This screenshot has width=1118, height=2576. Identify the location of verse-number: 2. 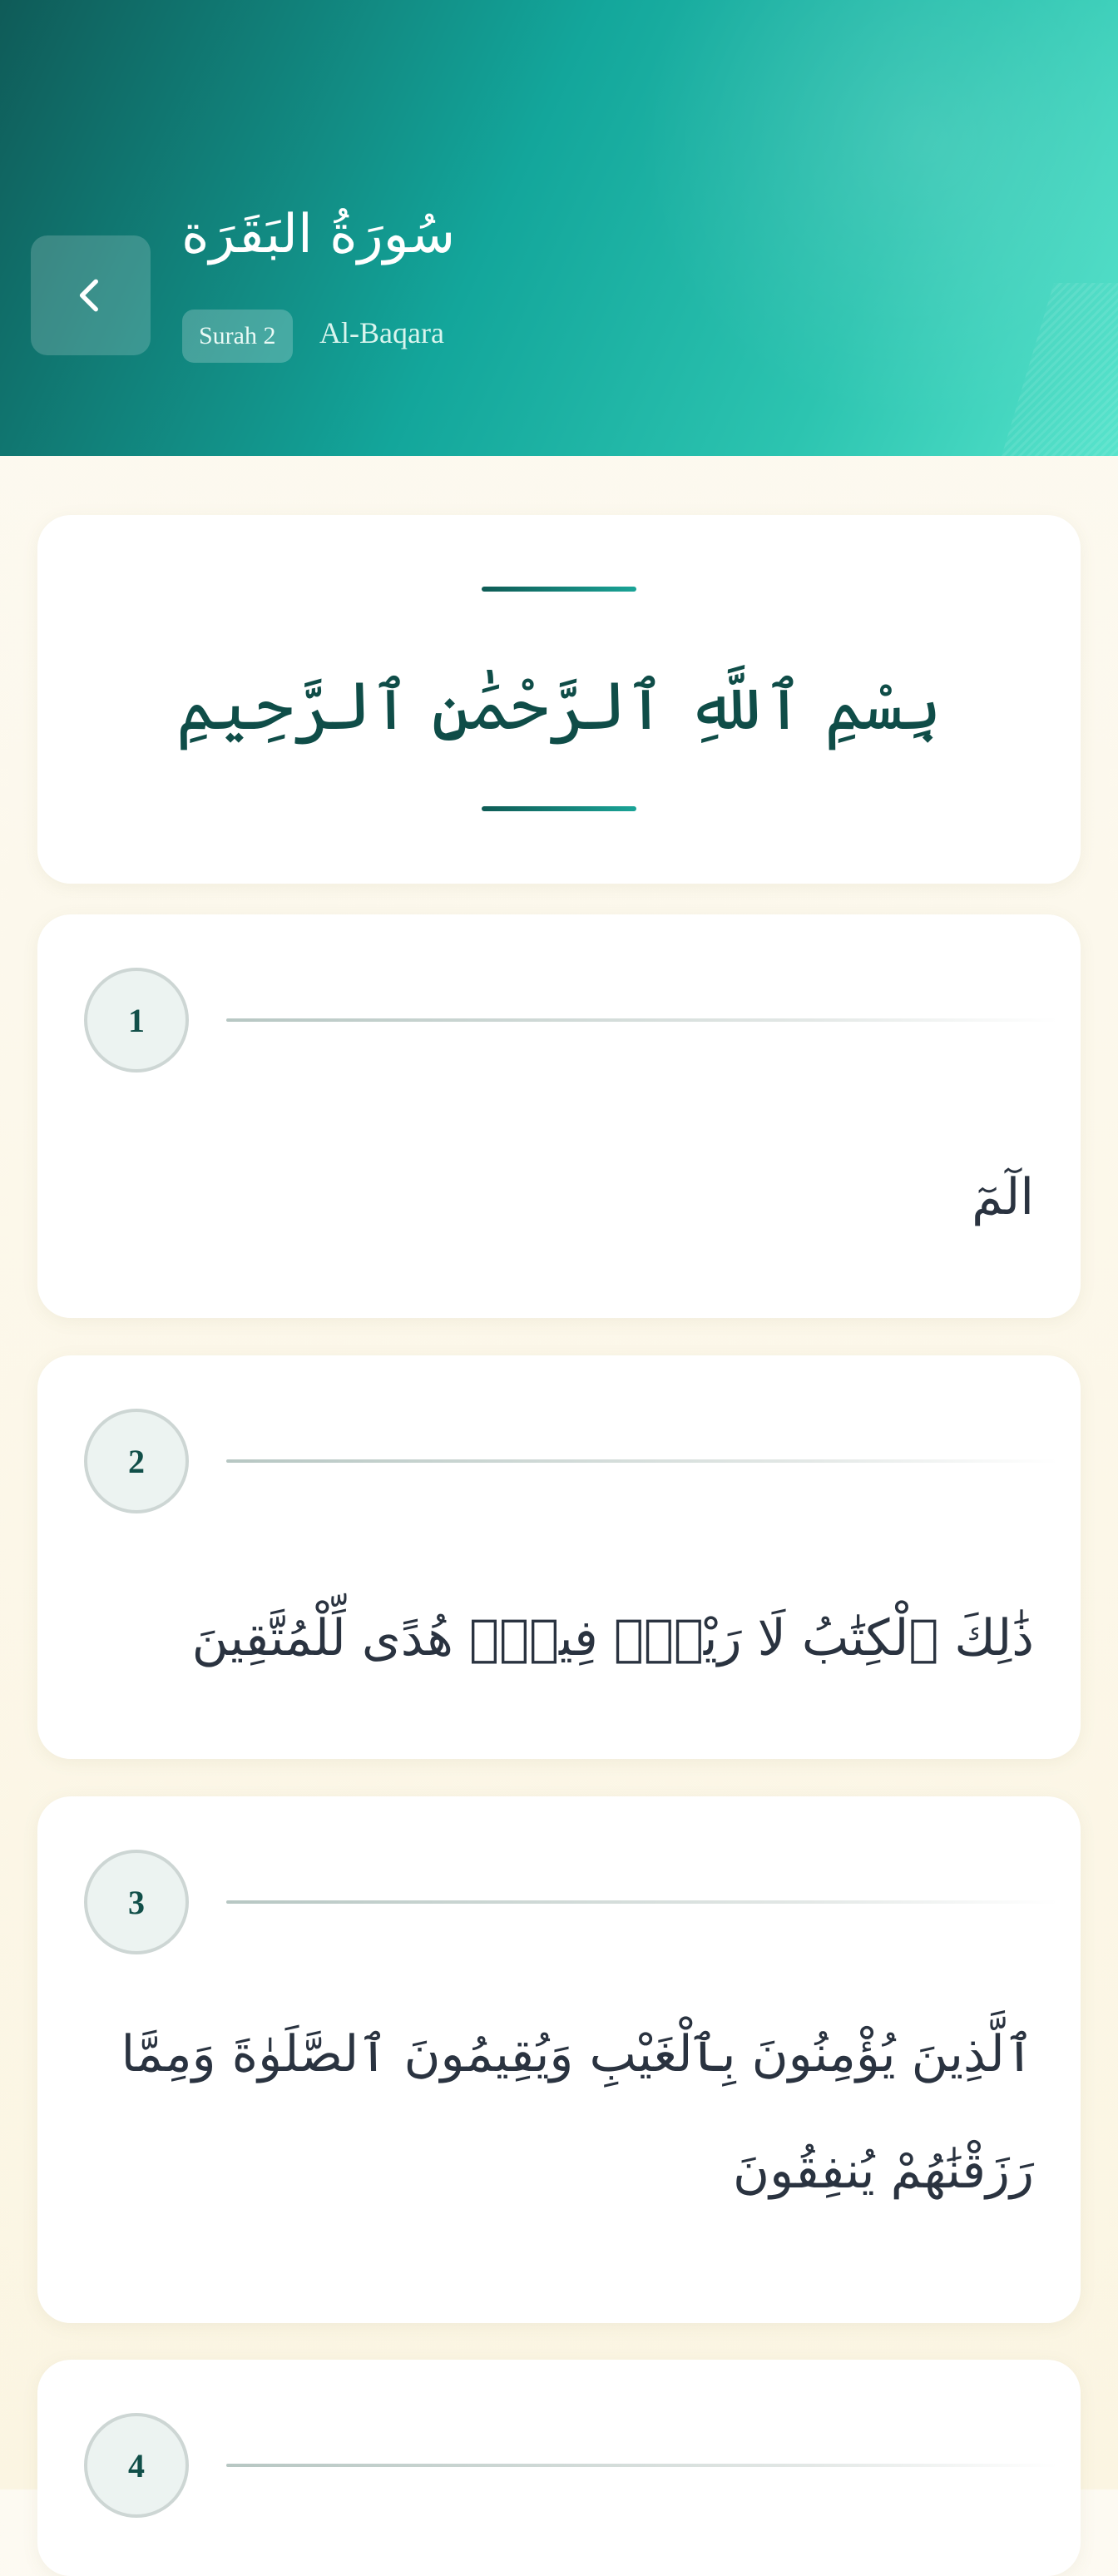
(136, 1461).